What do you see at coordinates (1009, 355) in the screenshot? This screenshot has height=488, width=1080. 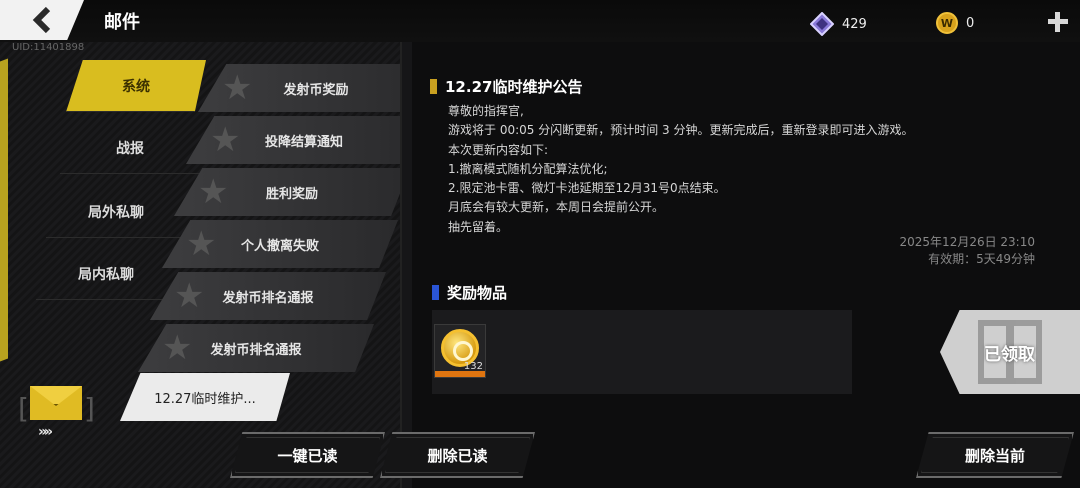 I see `claimed-label: 已领取` at bounding box center [1009, 355].